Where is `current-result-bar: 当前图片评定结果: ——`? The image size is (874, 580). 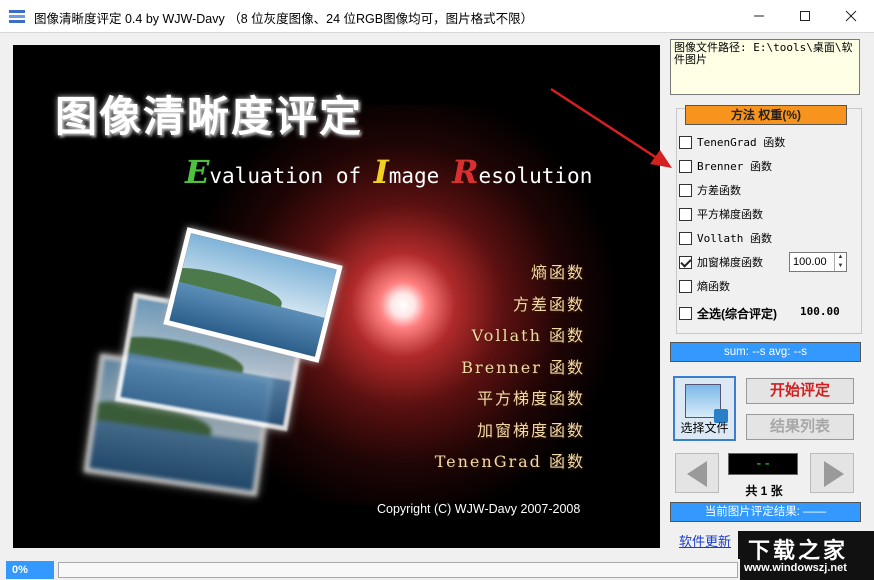
current-result-bar: 当前图片评定结果: —— is located at coordinates (765, 512).